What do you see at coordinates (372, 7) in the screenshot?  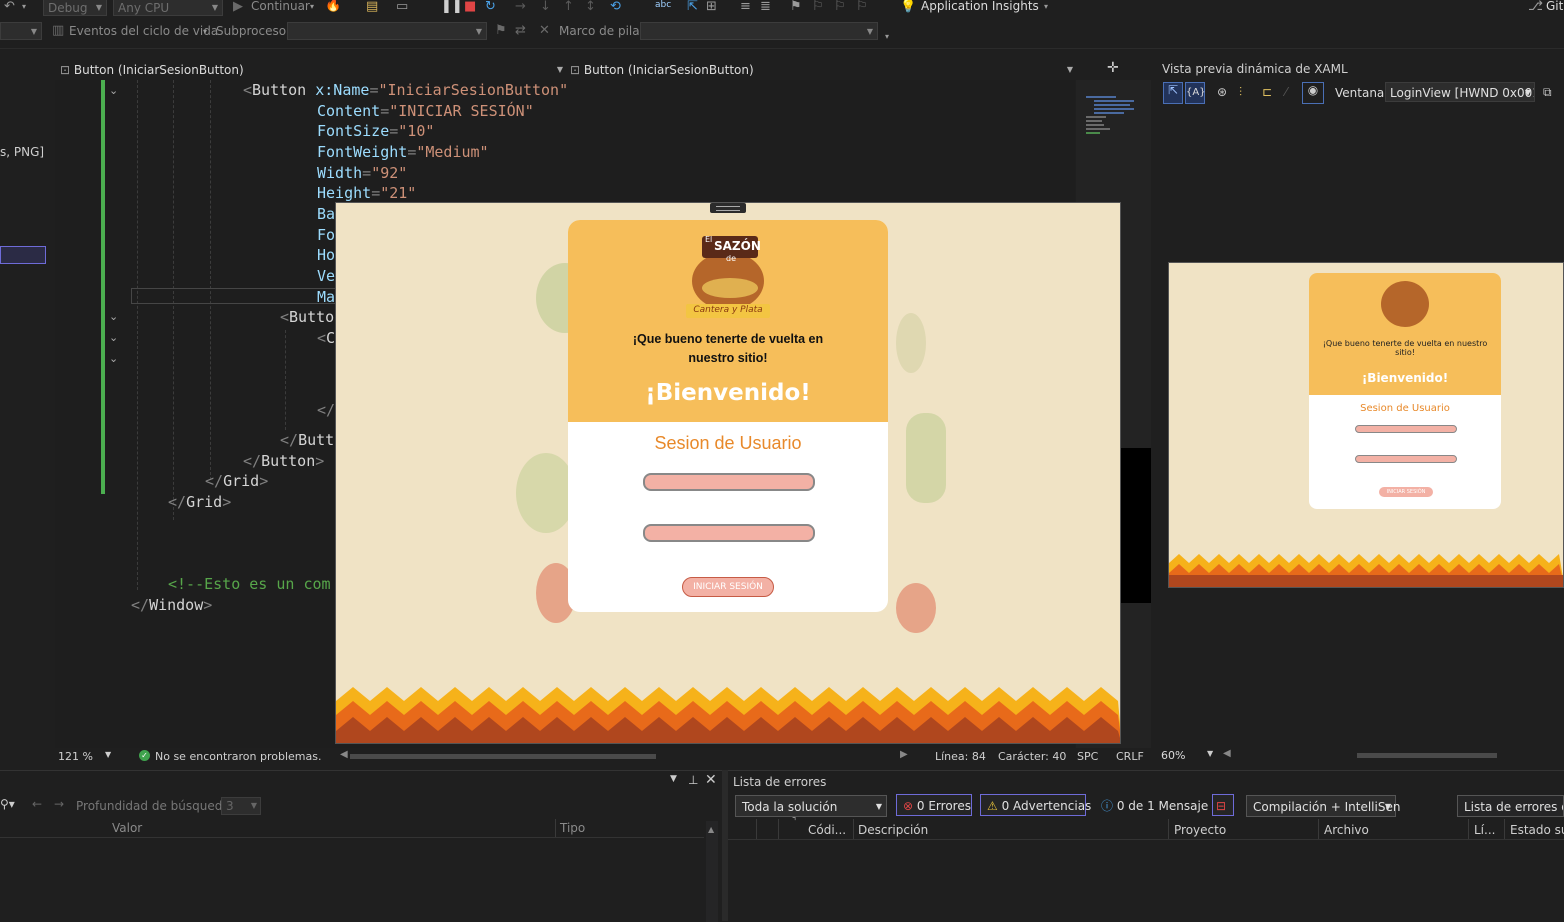 I see `folder-icon: ▤` at bounding box center [372, 7].